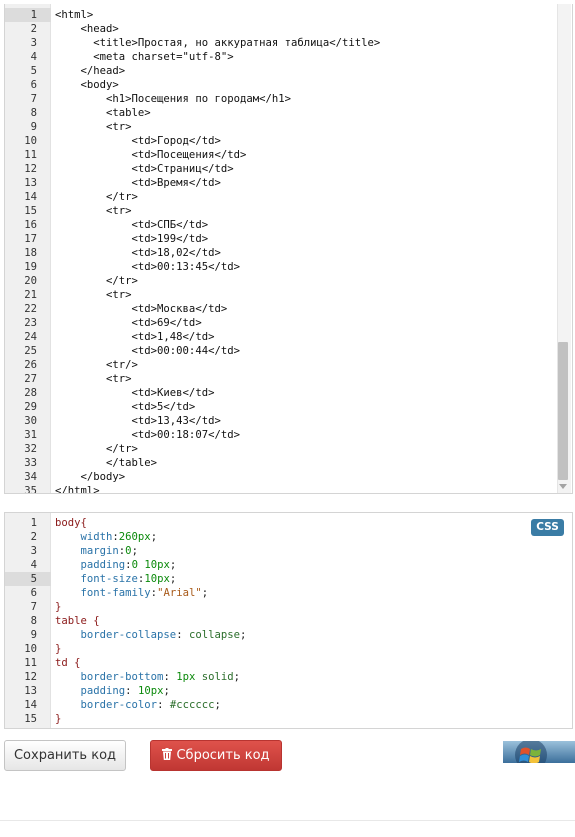 The width and height of the screenshot is (575, 837). I want to click on css-code-line: 15}, so click(288, 719).